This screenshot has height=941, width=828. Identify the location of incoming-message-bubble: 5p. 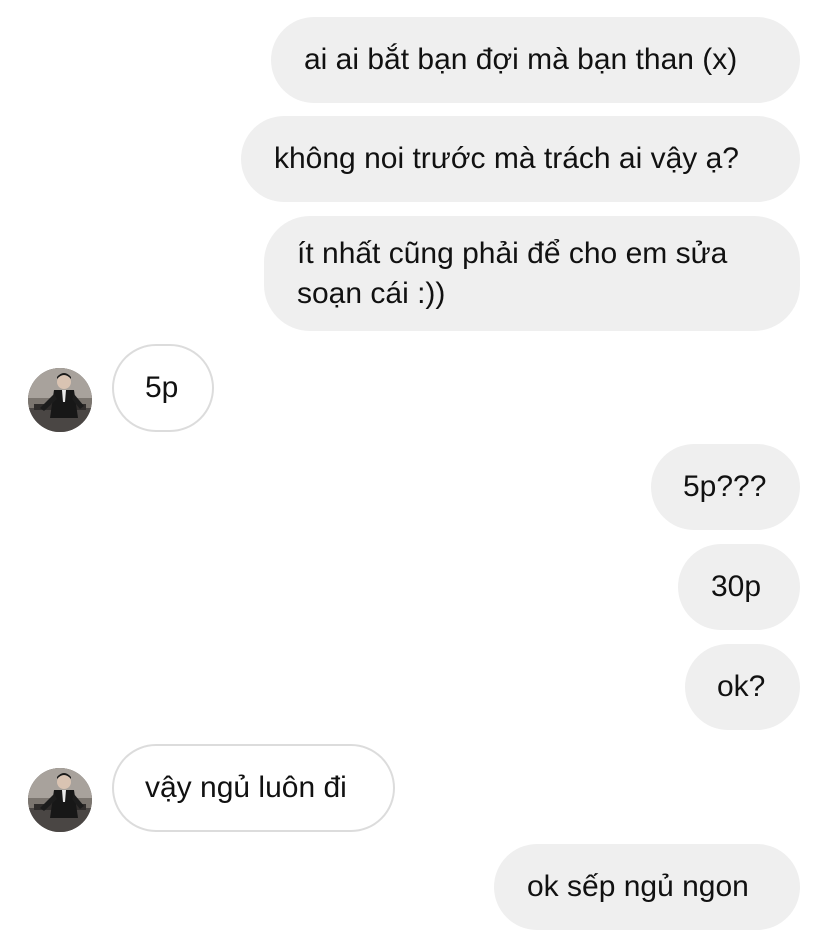
(163, 388).